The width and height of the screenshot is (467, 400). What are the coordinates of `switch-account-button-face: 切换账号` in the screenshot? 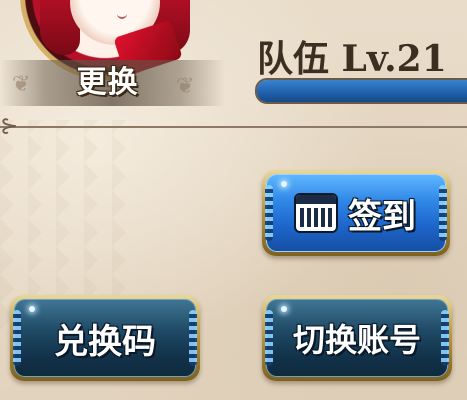 It's located at (357, 338).